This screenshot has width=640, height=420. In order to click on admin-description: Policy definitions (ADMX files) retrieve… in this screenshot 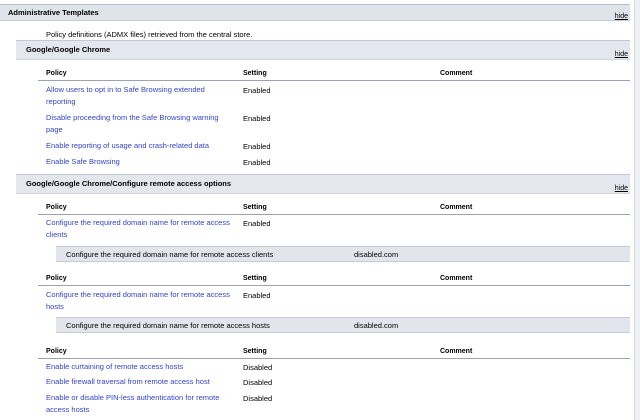, I will do `click(149, 34)`.